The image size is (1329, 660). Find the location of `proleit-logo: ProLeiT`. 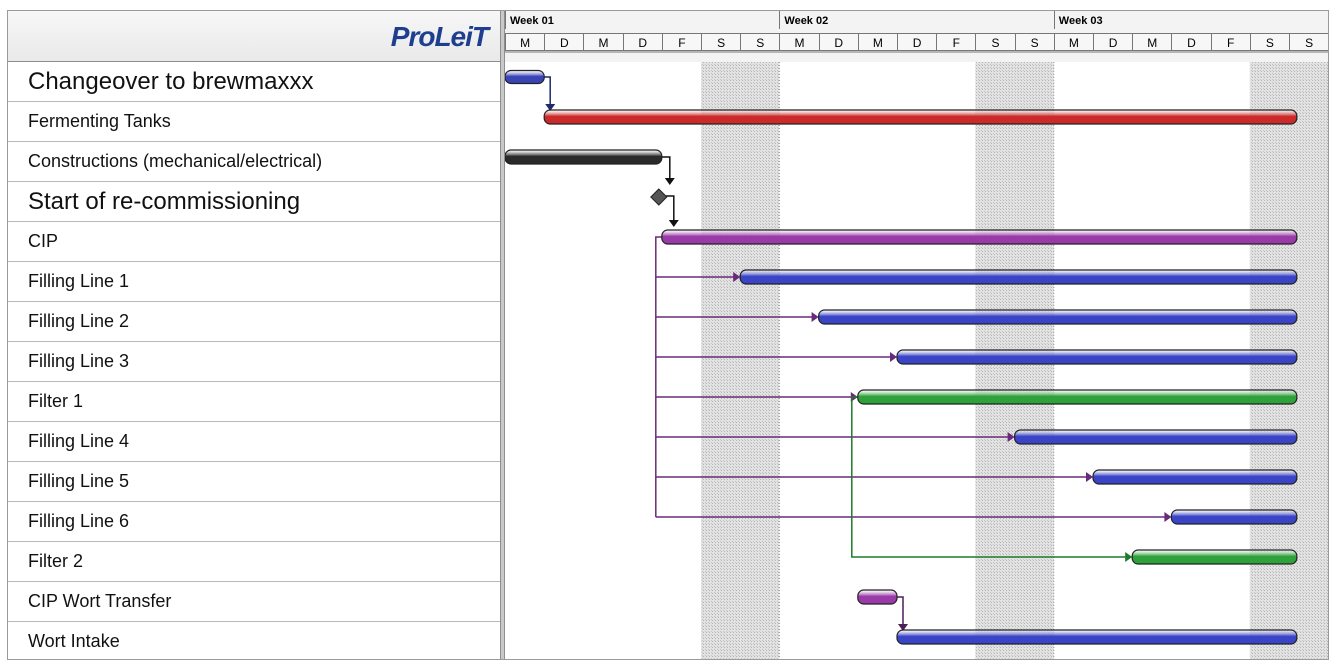

proleit-logo: ProLeiT is located at coordinates (439, 36).